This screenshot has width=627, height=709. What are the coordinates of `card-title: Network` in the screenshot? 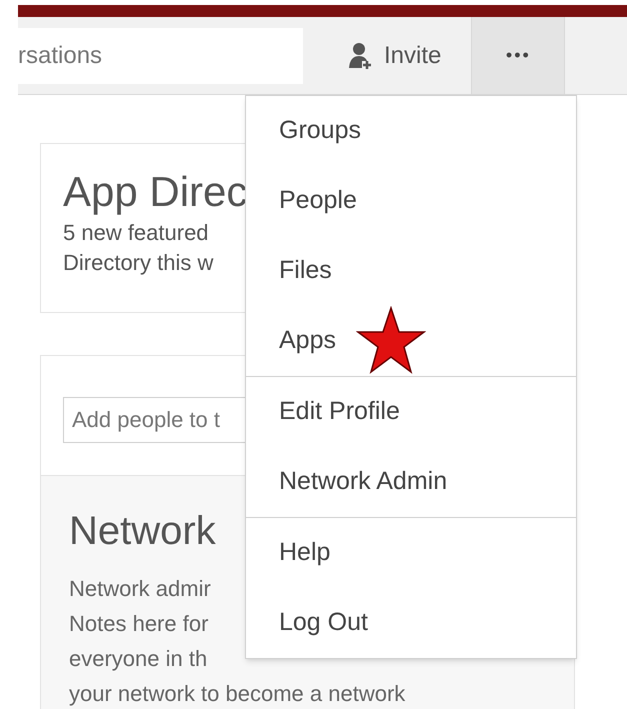 It's located at (142, 531).